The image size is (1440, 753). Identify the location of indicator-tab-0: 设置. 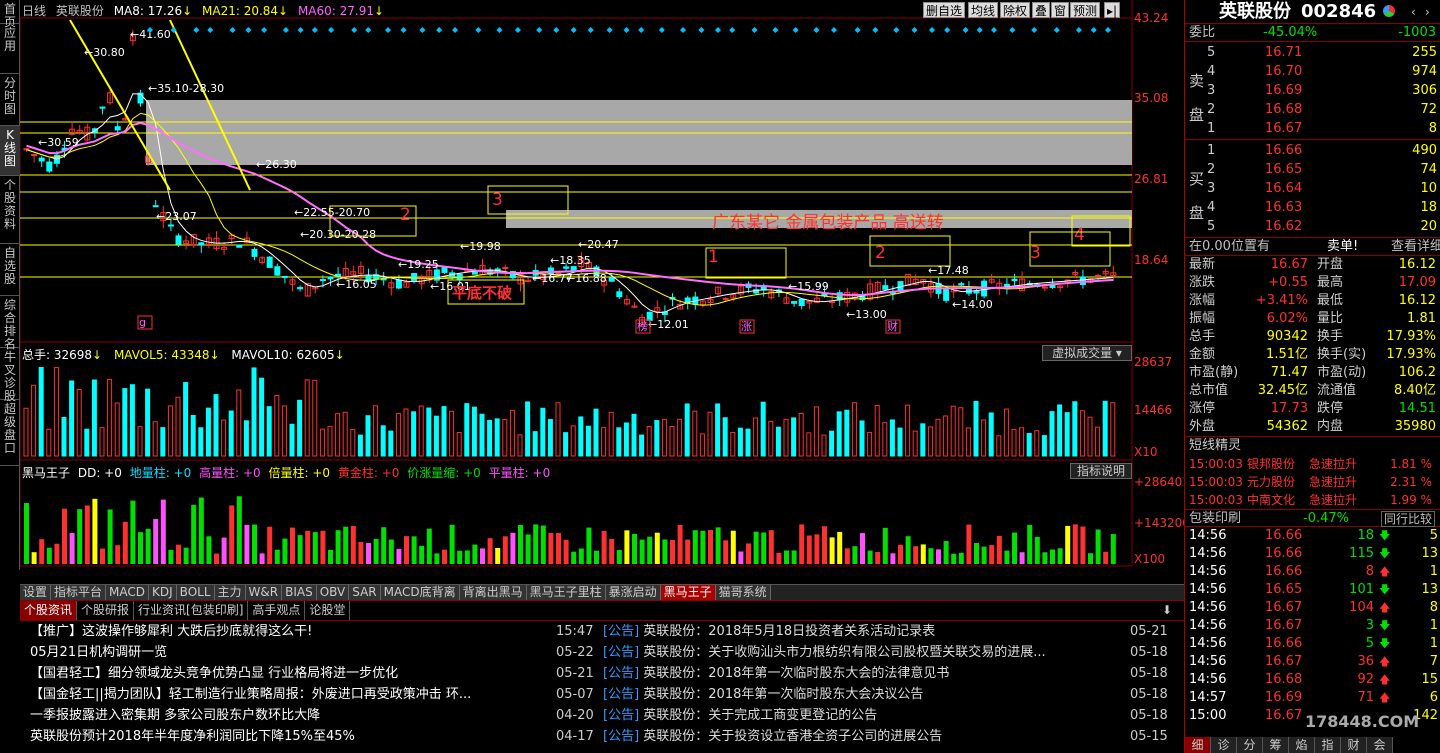
(36, 592).